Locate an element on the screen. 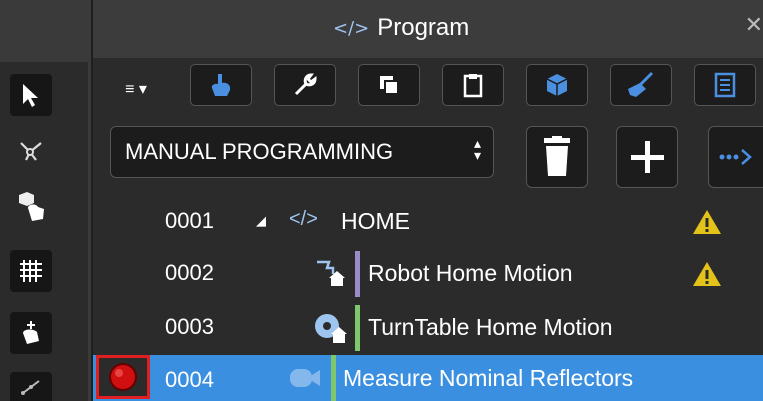 The width and height of the screenshot is (763, 401). objects-tool-button is located at coordinates (31, 207).